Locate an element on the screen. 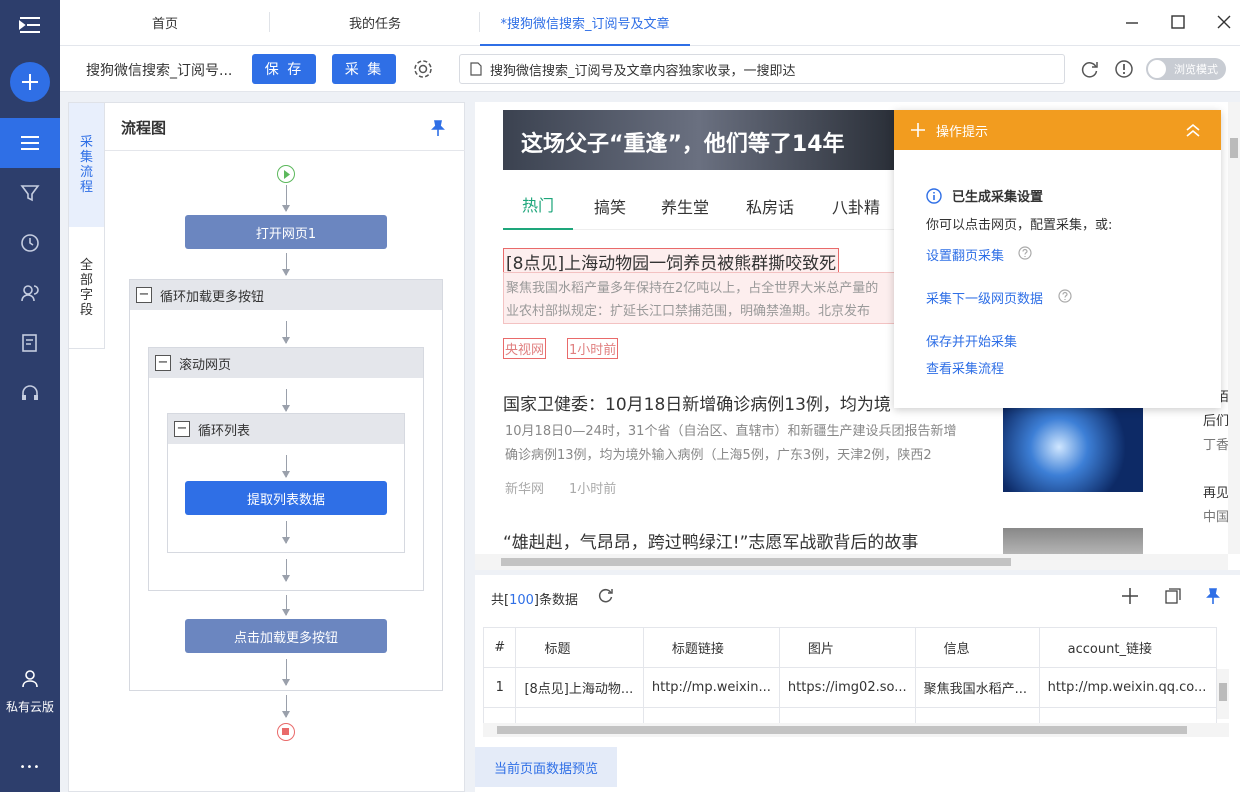  news-thumbnail is located at coordinates (1073, 447).